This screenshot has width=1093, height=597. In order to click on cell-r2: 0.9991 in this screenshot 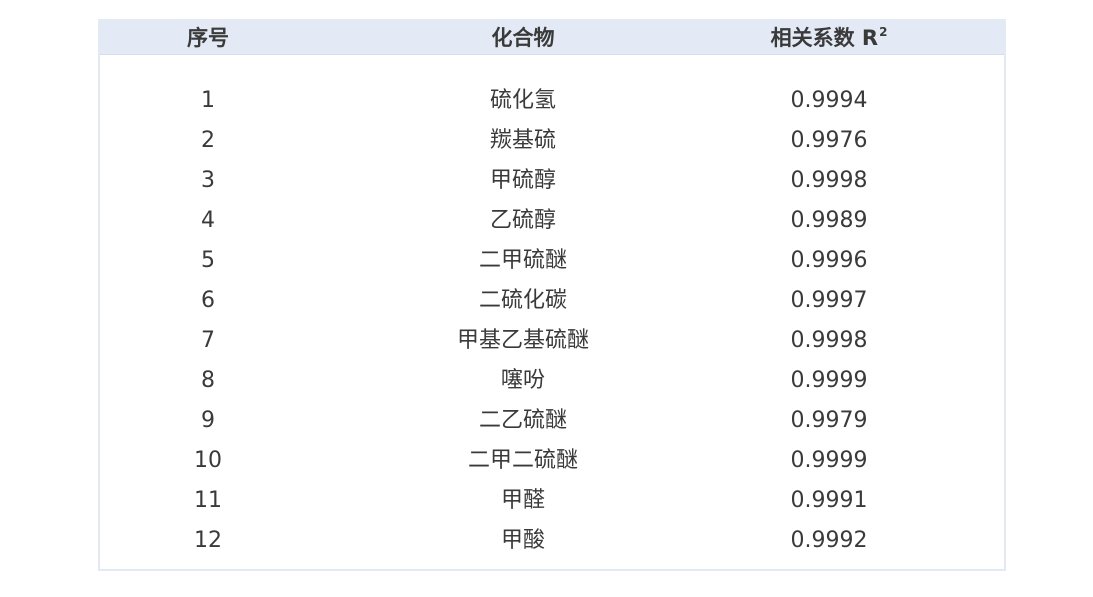, I will do `click(829, 500)`.